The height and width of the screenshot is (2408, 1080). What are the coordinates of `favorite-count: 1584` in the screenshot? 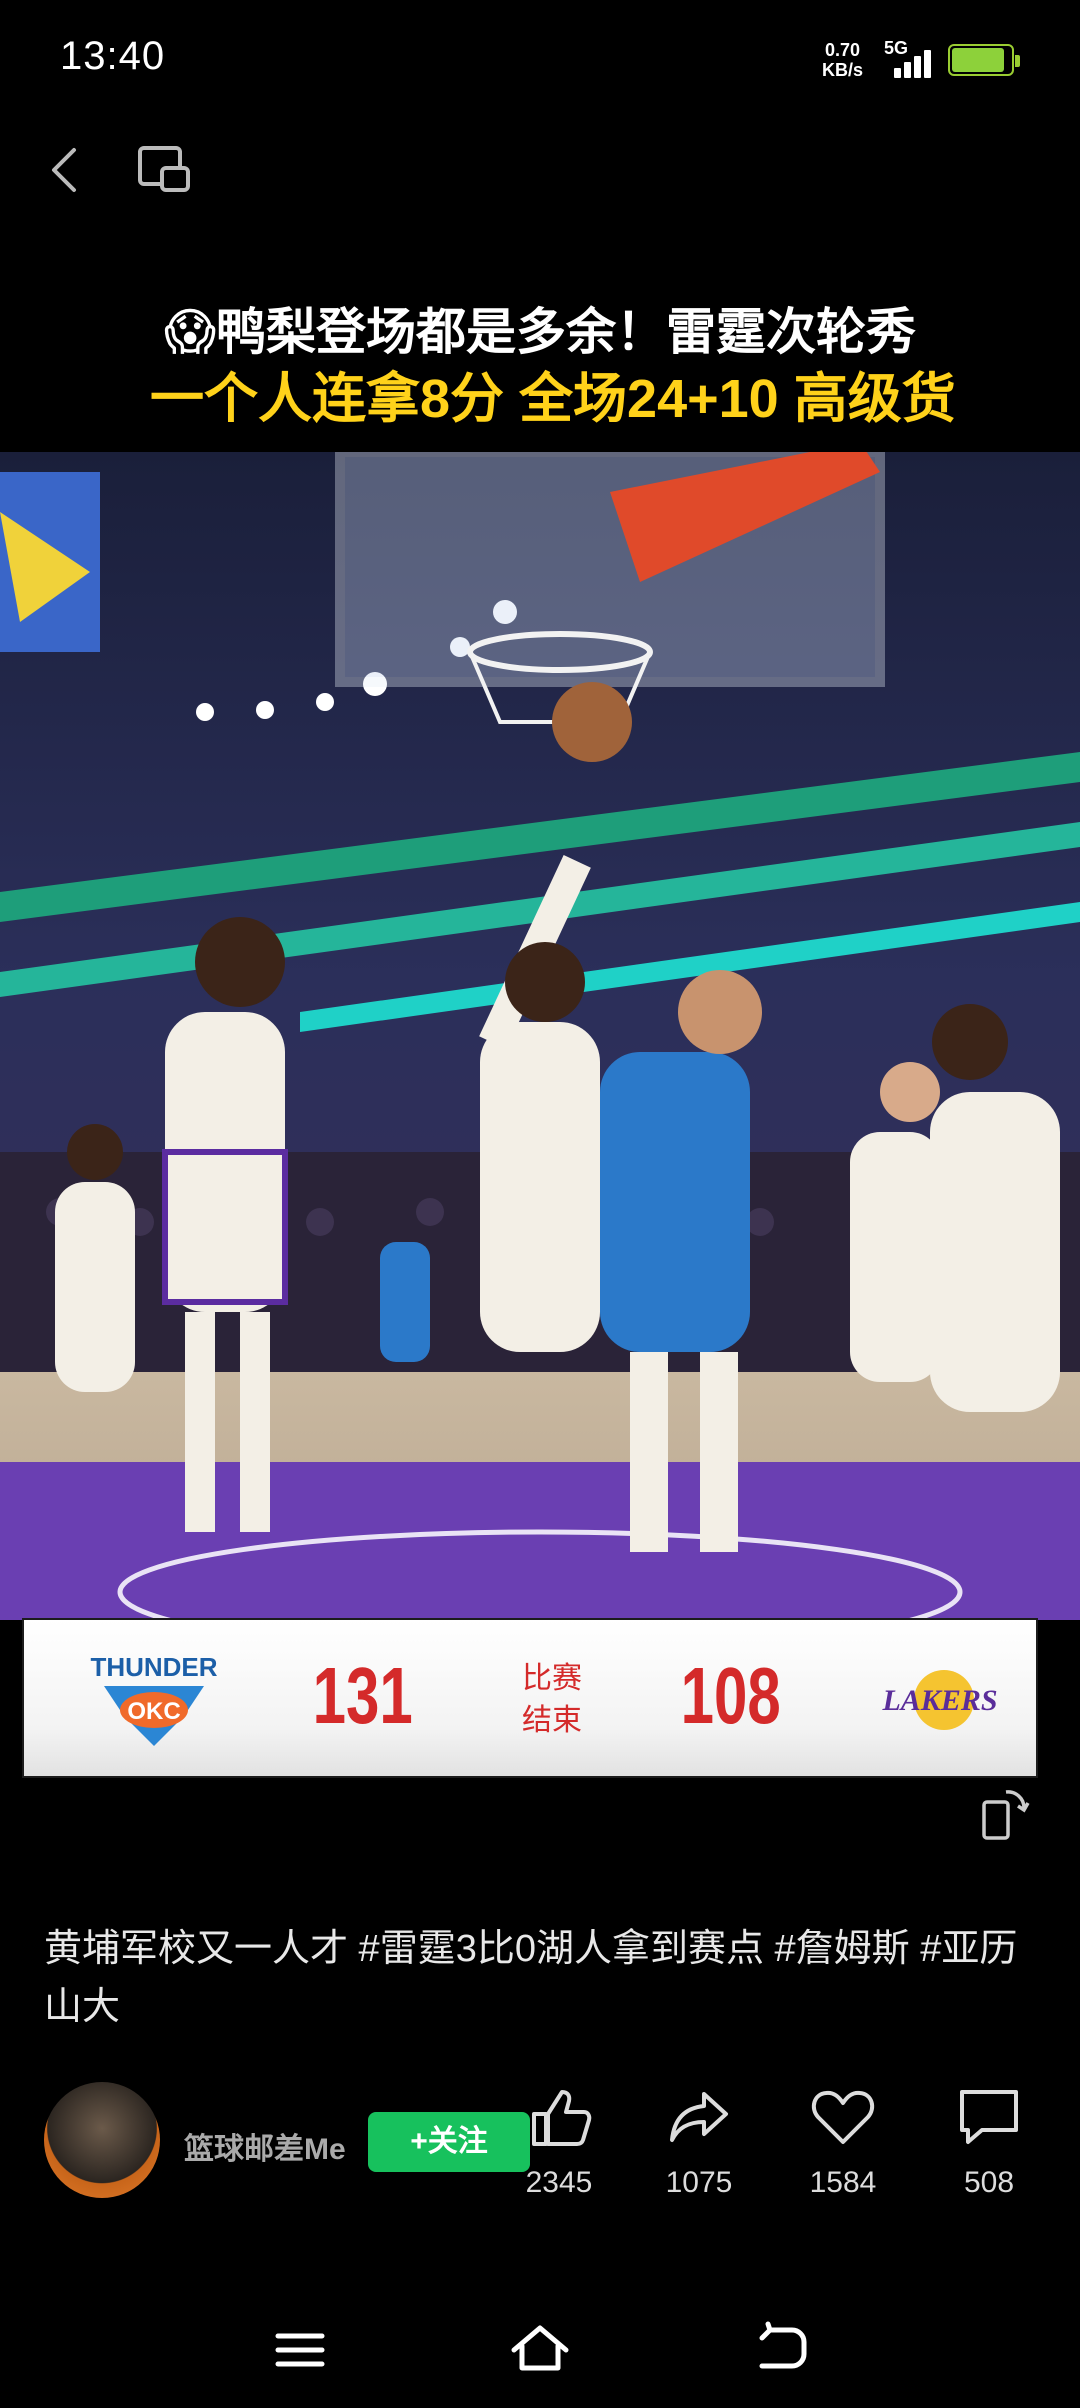 It's located at (843, 2182).